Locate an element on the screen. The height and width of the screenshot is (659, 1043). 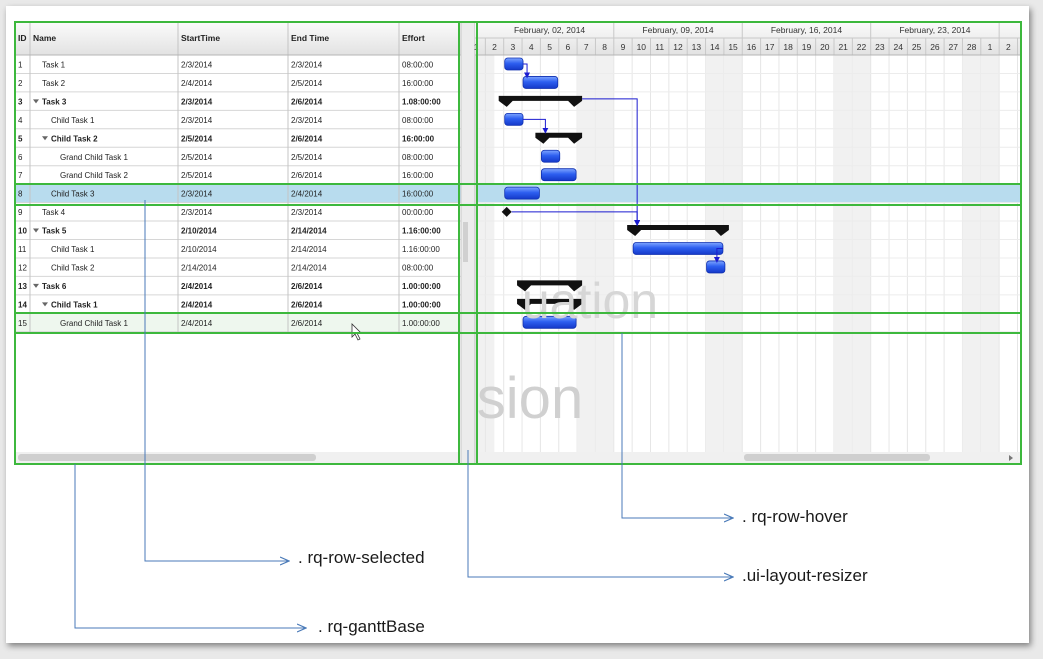
day-label: 15 is located at coordinates (733, 47).